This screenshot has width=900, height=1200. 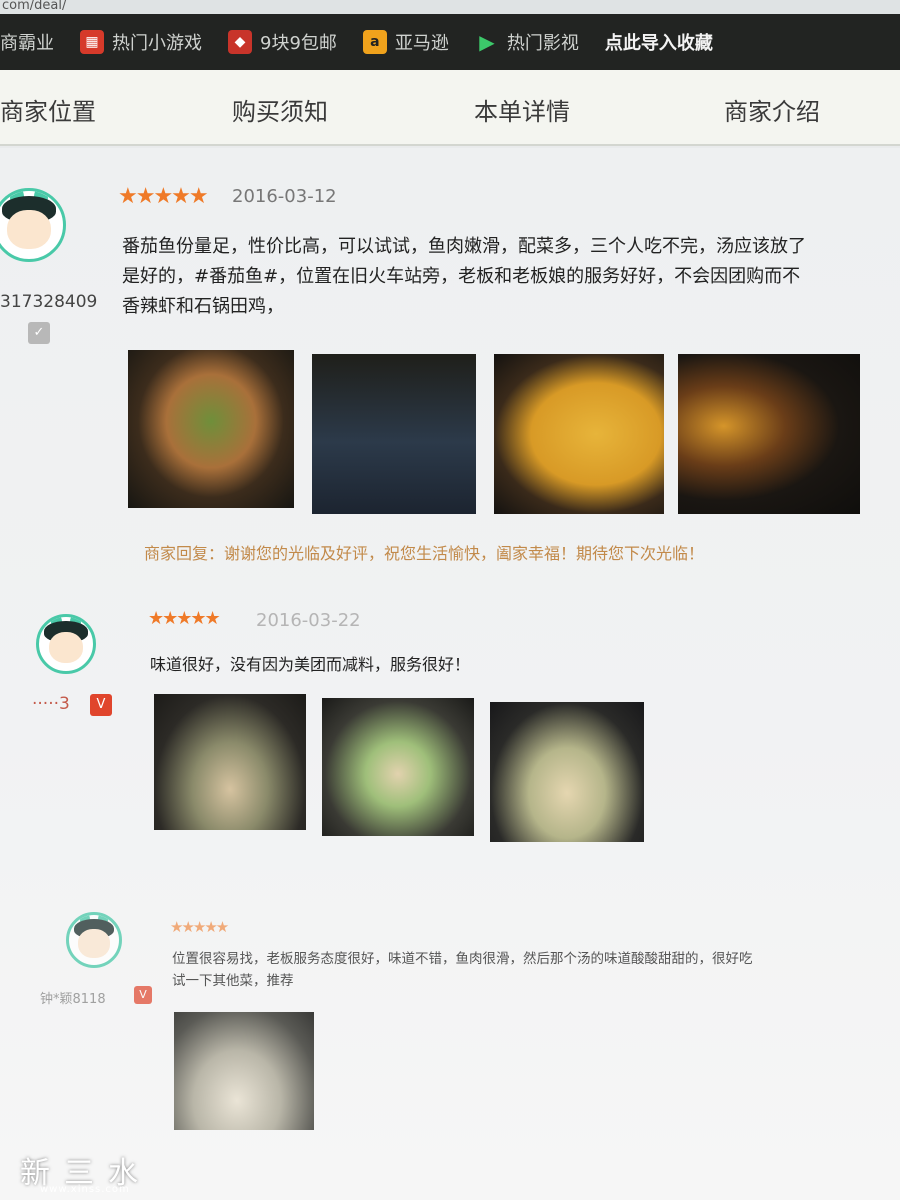 I want to click on review-date: 2016-03-22, so click(x=308, y=620).